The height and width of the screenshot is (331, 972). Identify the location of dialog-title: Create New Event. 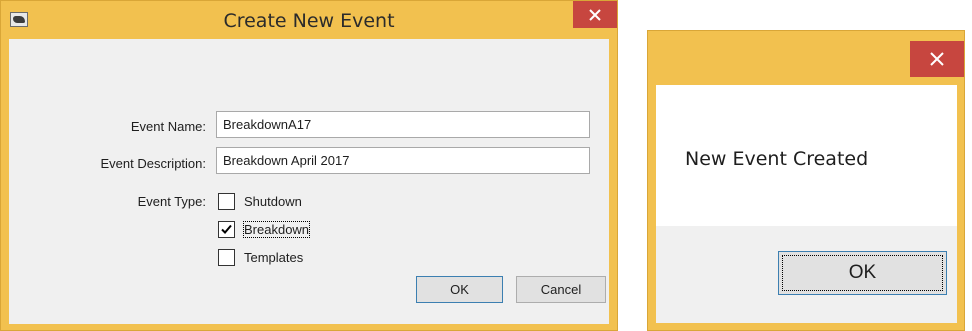
(309, 21).